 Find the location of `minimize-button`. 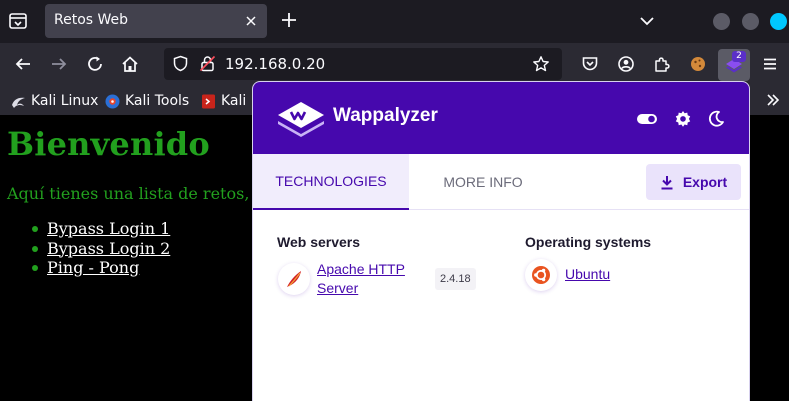

minimize-button is located at coordinates (721, 21).